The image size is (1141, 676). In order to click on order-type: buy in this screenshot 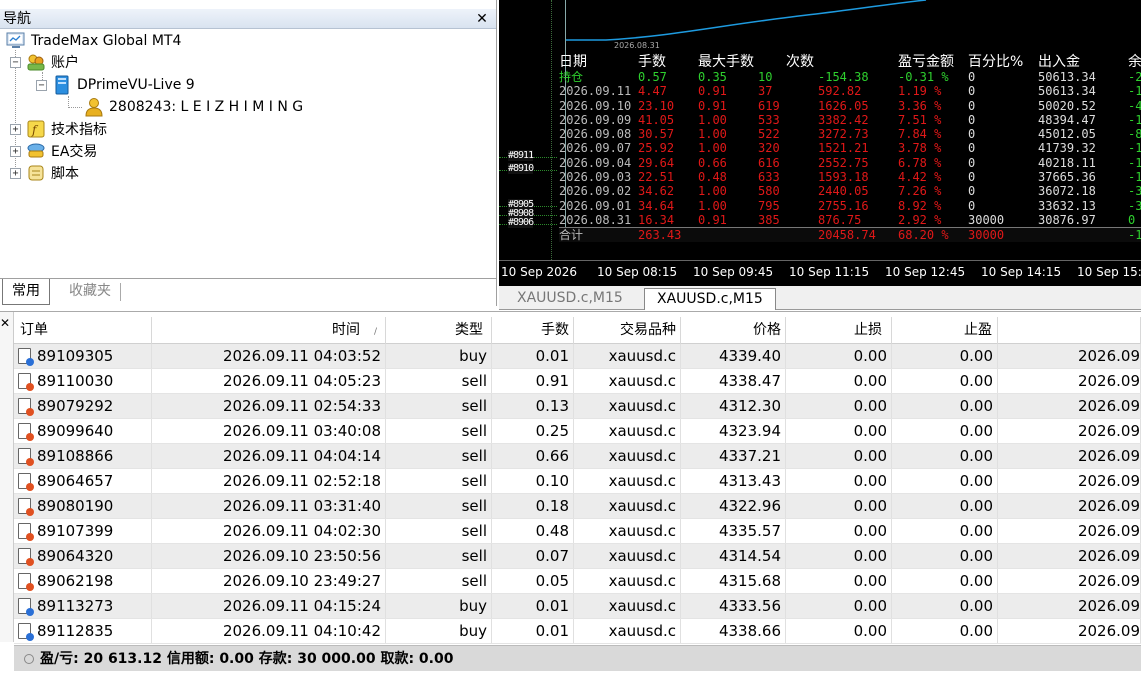, I will do `click(439, 356)`.